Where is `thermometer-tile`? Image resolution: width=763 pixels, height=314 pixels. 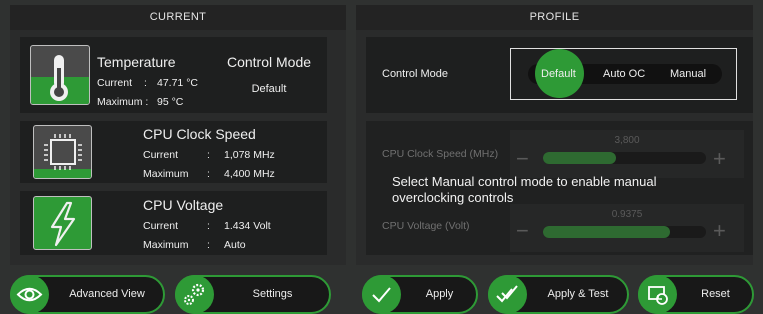 thermometer-tile is located at coordinates (60, 75).